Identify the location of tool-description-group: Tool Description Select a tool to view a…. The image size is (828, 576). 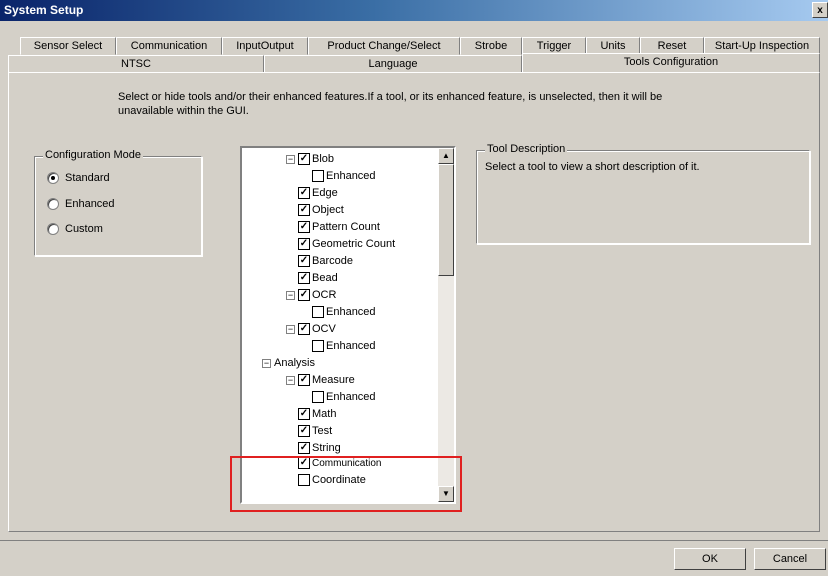
(643, 193).